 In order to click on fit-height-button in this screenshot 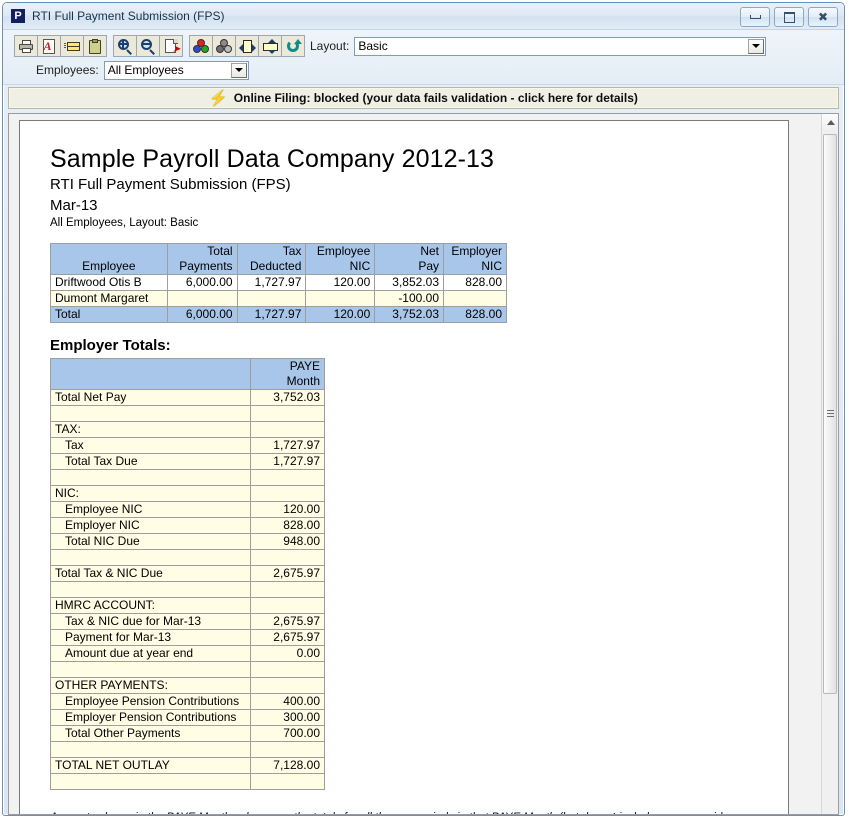, I will do `click(270, 46)`.